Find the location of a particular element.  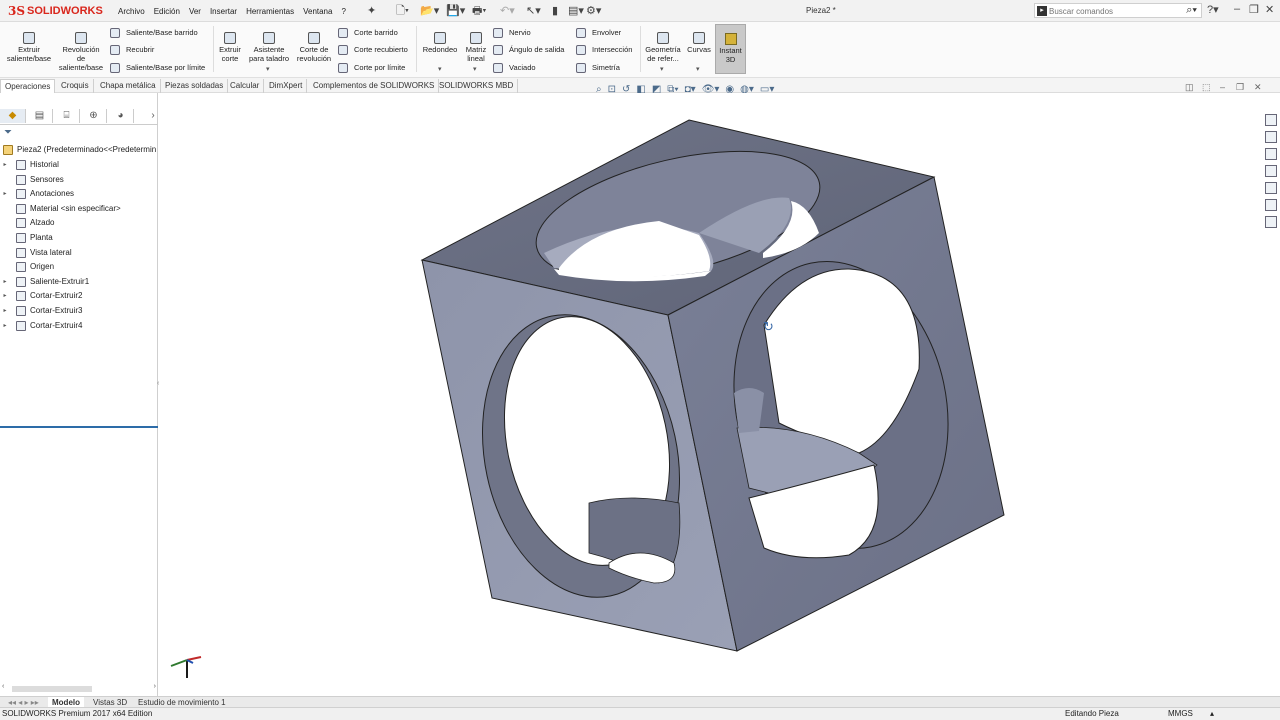

instant3d-button: Instant 3D is located at coordinates (730, 49).